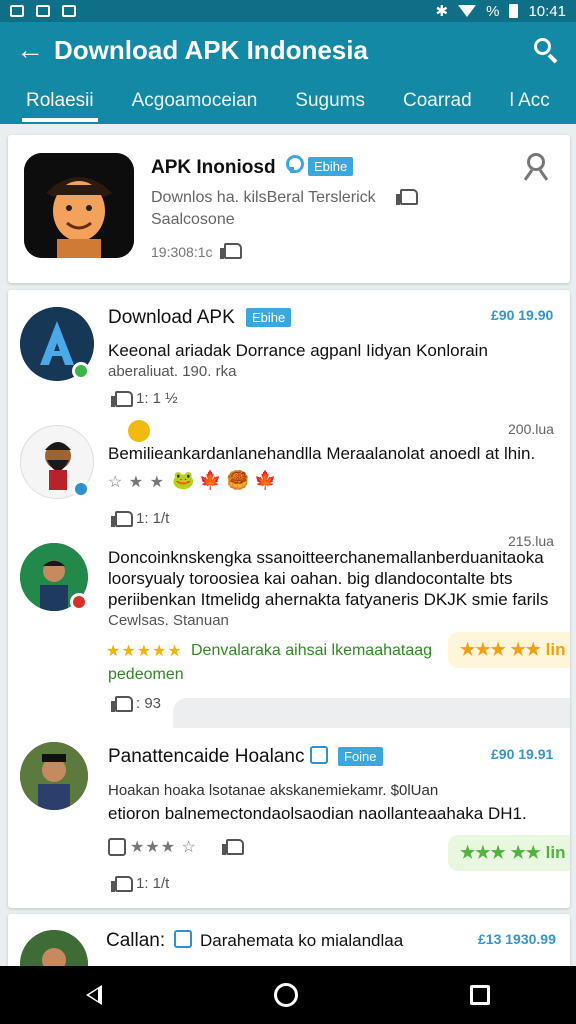 Image resolution: width=576 pixels, height=1024 pixels. What do you see at coordinates (331, 166) in the screenshot?
I see `featured-badge: Ebihe` at bounding box center [331, 166].